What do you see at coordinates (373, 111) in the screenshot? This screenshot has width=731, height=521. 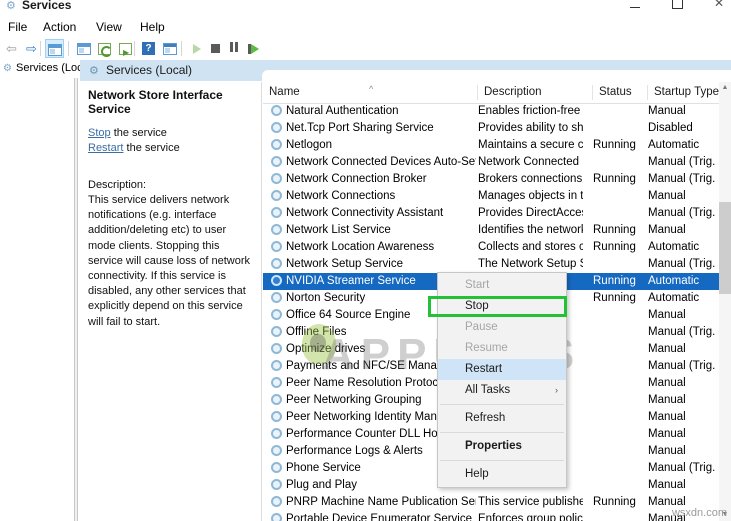 I see `cell-name: Natural Authentication` at bounding box center [373, 111].